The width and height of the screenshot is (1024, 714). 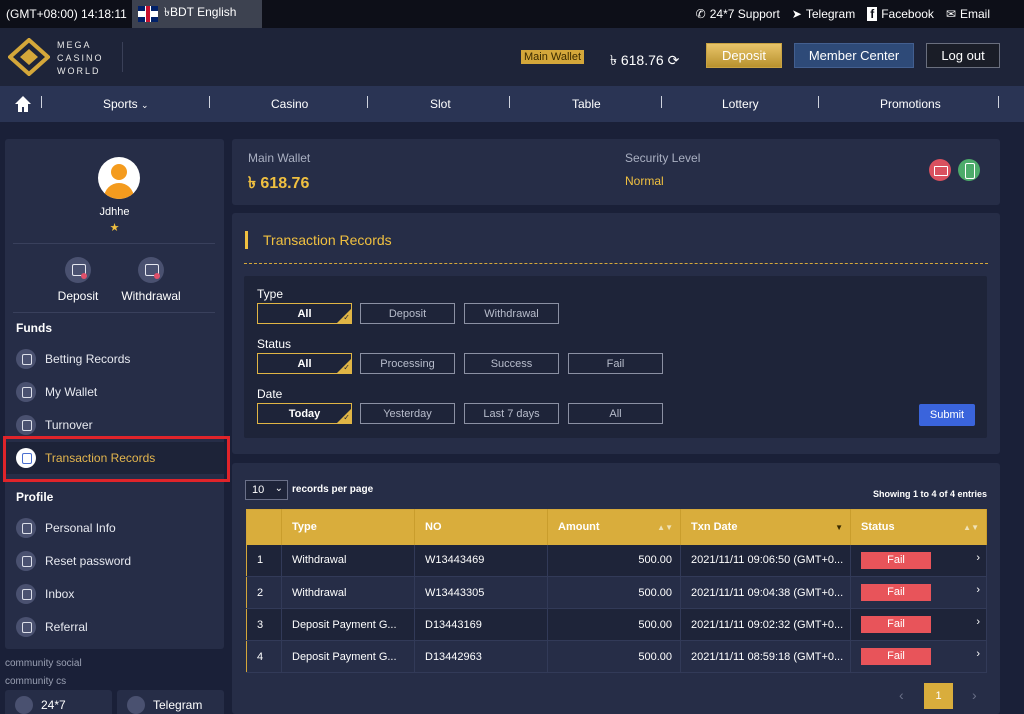 What do you see at coordinates (969, 170) in the screenshot?
I see `phone-verify-icon` at bounding box center [969, 170].